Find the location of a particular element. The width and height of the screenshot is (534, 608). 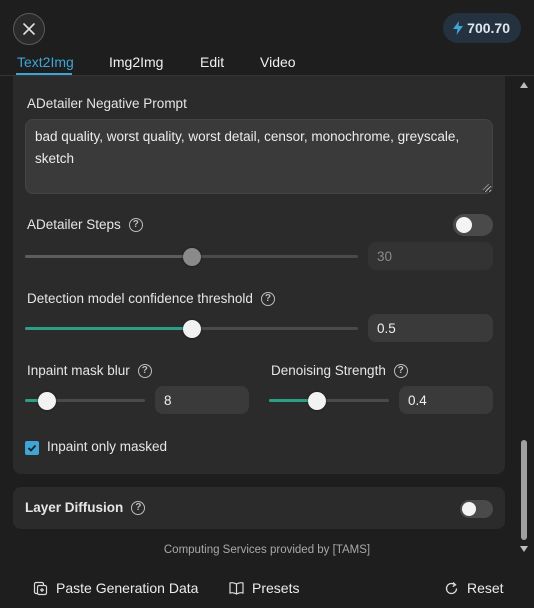

credits-badge: 700.70 is located at coordinates (482, 28).